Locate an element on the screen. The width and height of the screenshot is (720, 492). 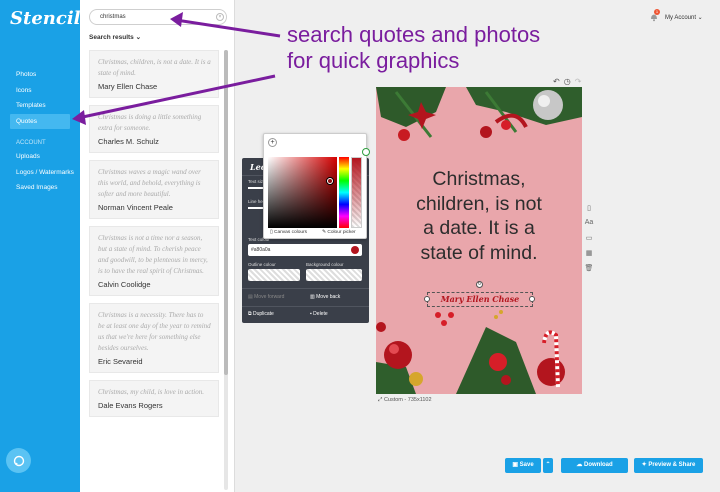
history-controls: ↶ ◷ ↷ is located at coordinates (567, 81).